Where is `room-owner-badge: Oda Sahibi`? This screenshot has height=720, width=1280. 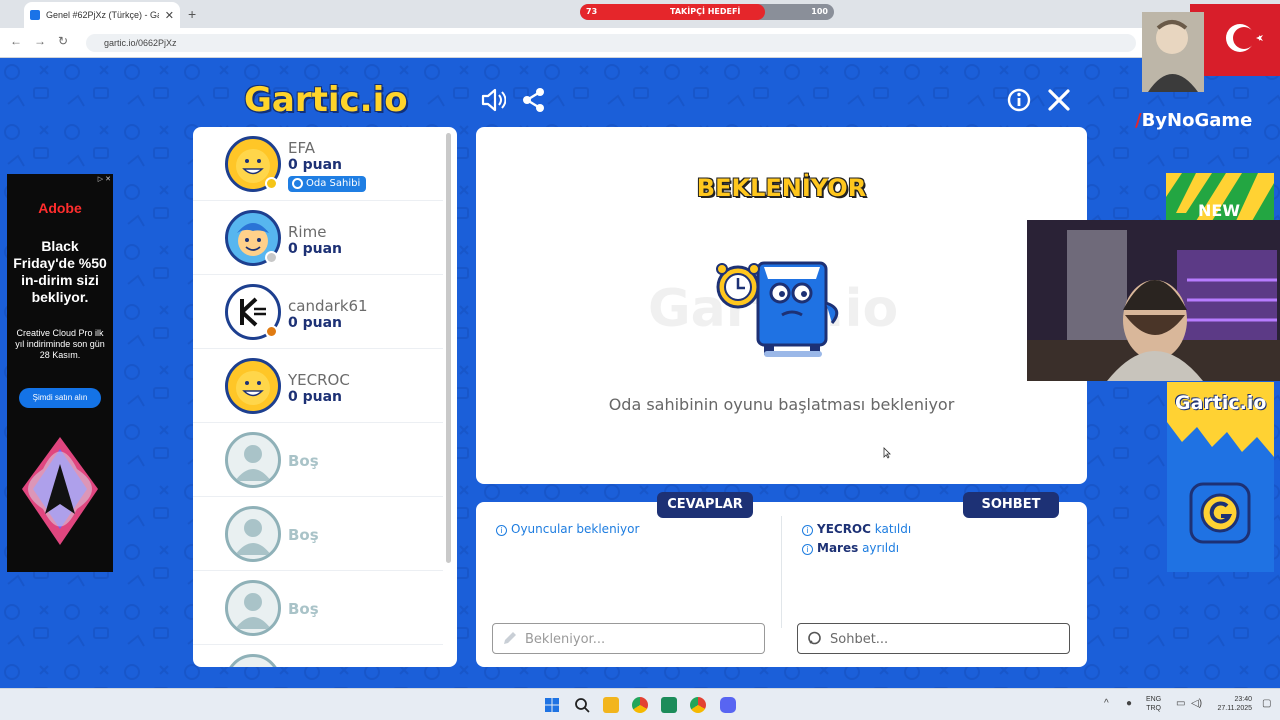
room-owner-badge: Oda Sahibi is located at coordinates (327, 184).